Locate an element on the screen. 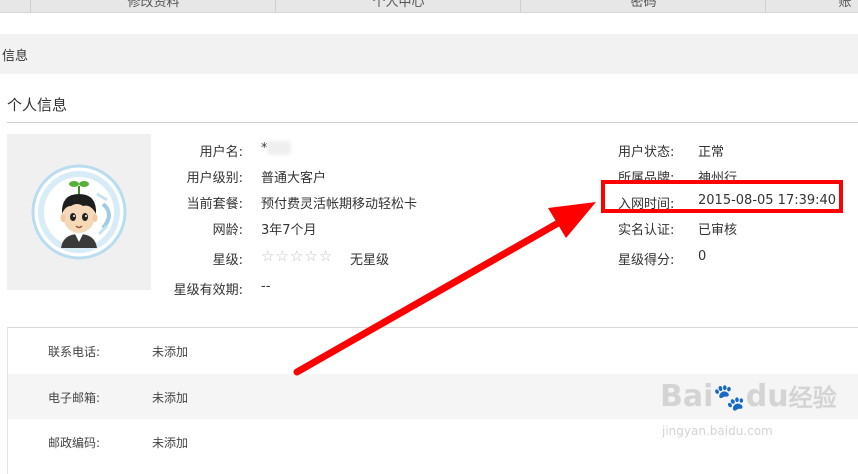  baidu-watermark: Bai🐾du经验 jingyan.baidu.com is located at coordinates (748, 408).